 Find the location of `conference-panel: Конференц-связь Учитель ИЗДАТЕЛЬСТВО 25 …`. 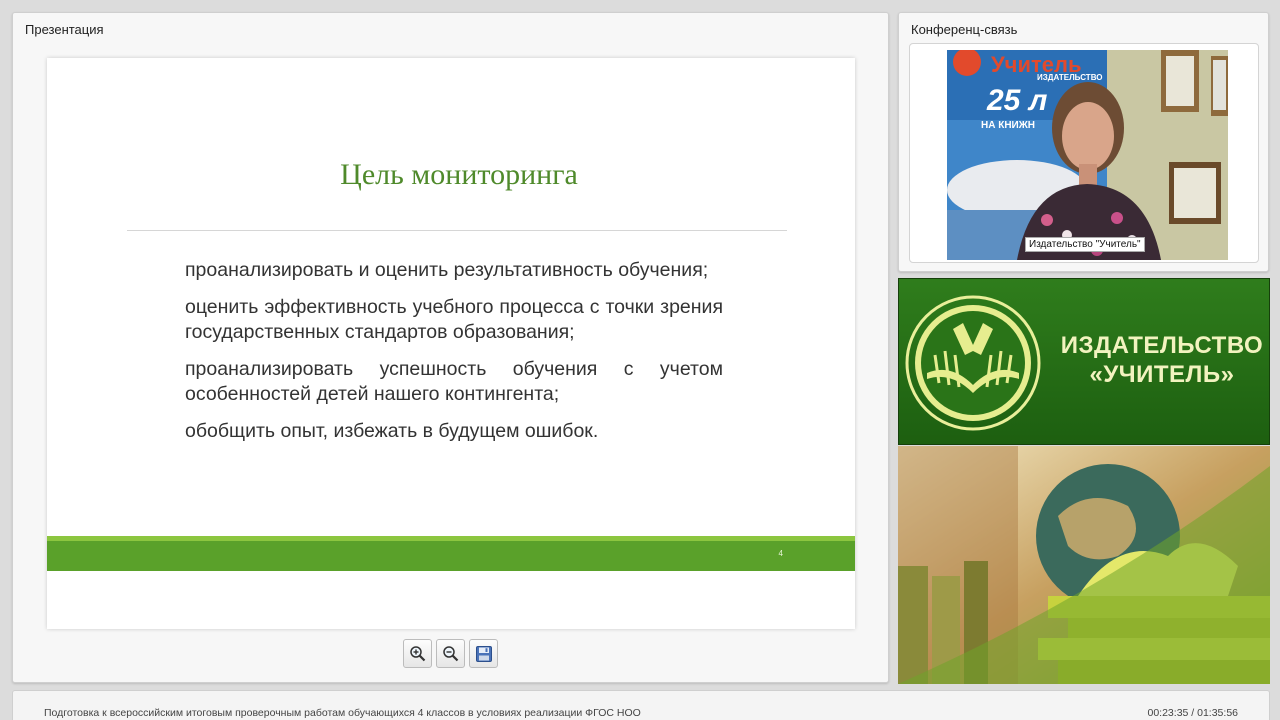

conference-panel: Конференц-связь Учитель ИЗДАТЕЛЬСТВО 25 … is located at coordinates (1083, 142).